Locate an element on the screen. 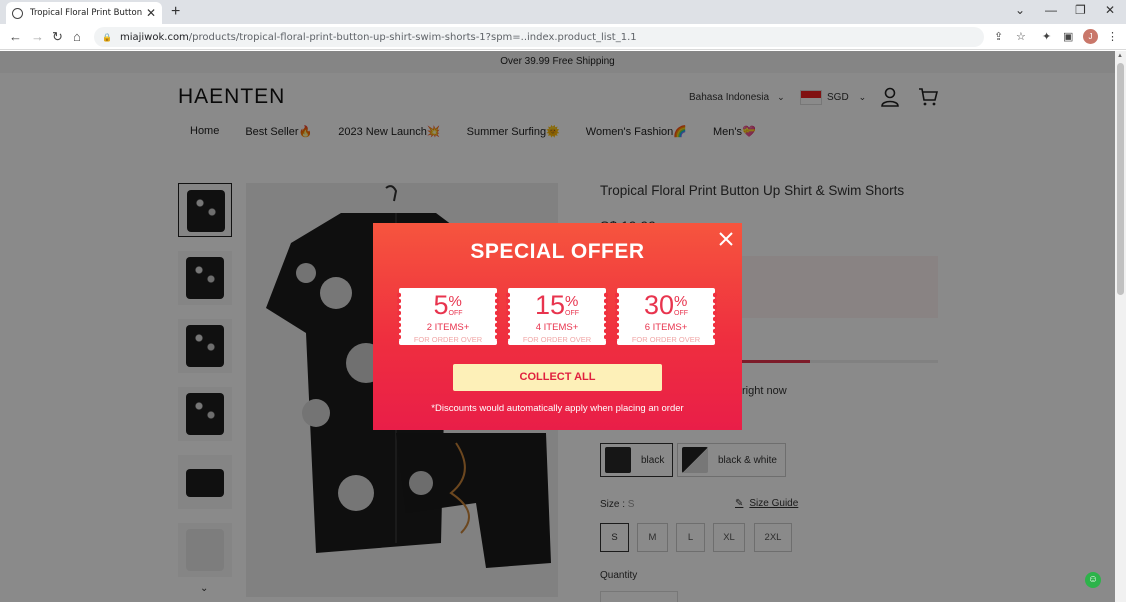 The image size is (1126, 602). collect-all-button: COLLECT ALL is located at coordinates (557, 377).